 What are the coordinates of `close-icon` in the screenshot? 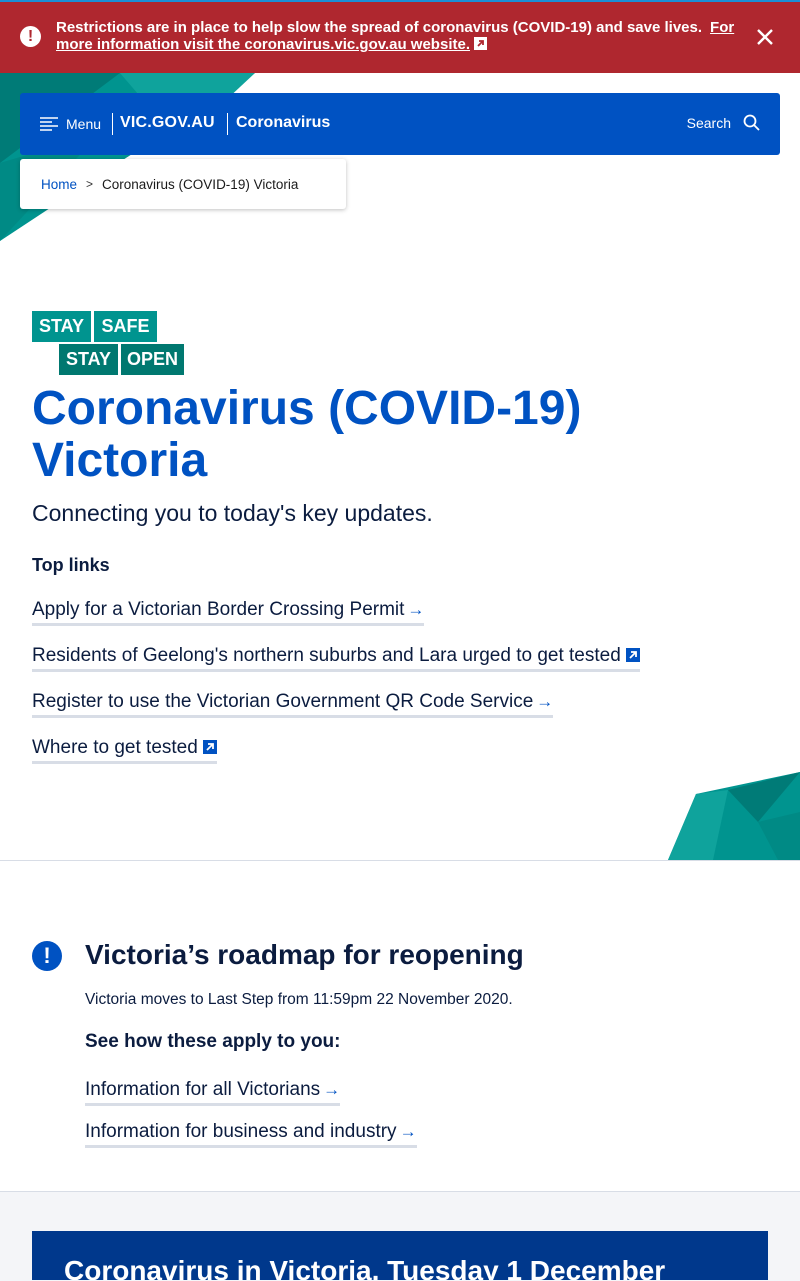 It's located at (765, 37).